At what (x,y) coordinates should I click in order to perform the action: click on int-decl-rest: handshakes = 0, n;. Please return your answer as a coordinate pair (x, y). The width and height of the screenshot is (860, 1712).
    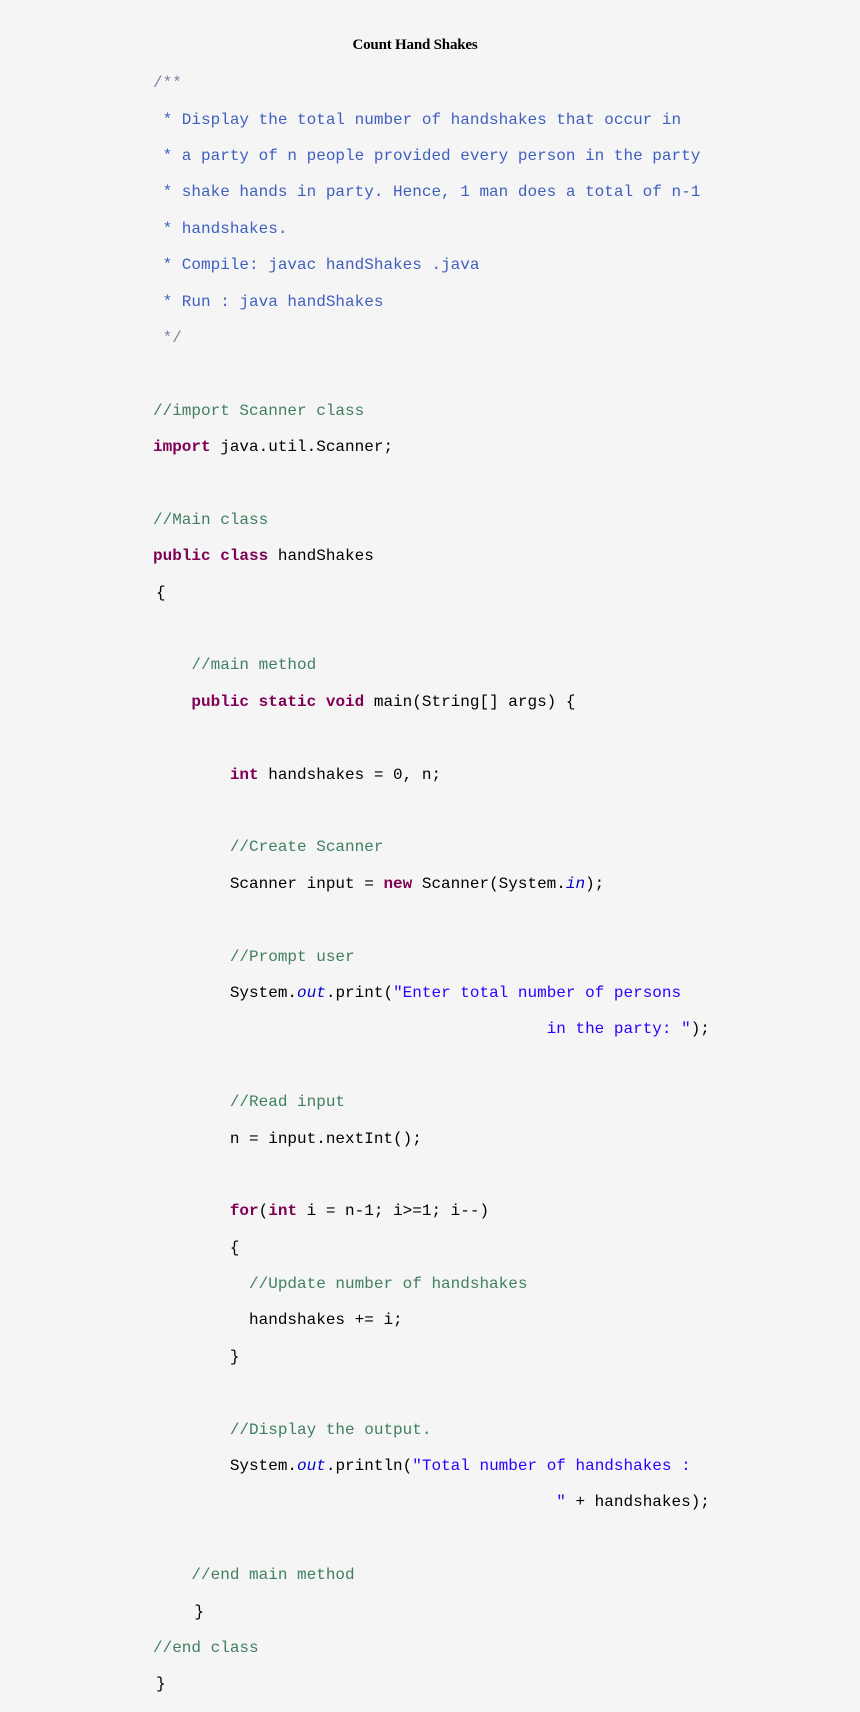
    Looking at the image, I should click on (350, 774).